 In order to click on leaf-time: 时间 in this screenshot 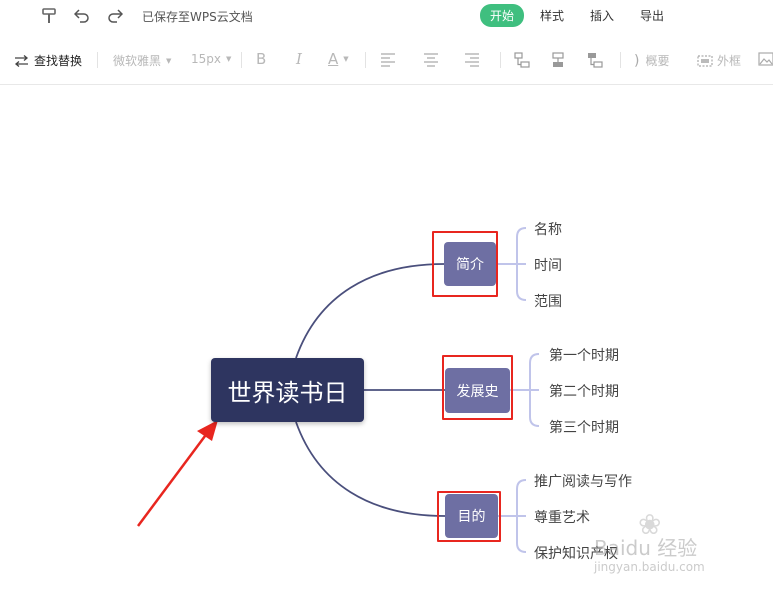, I will do `click(548, 265)`.